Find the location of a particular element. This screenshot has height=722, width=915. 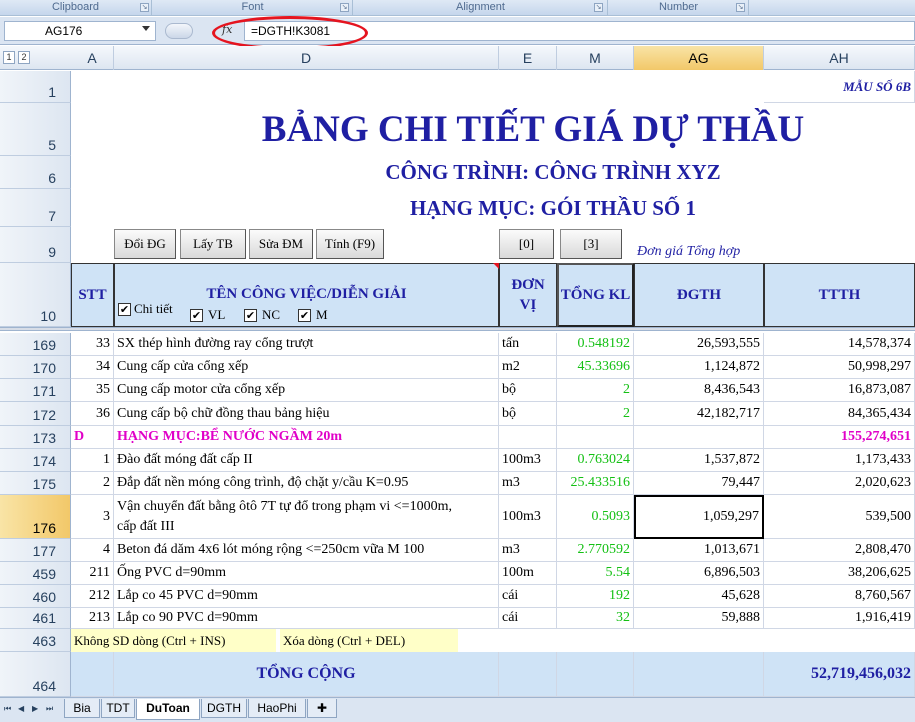

clipboard-launcher-icon: ↘ is located at coordinates (144, 7).